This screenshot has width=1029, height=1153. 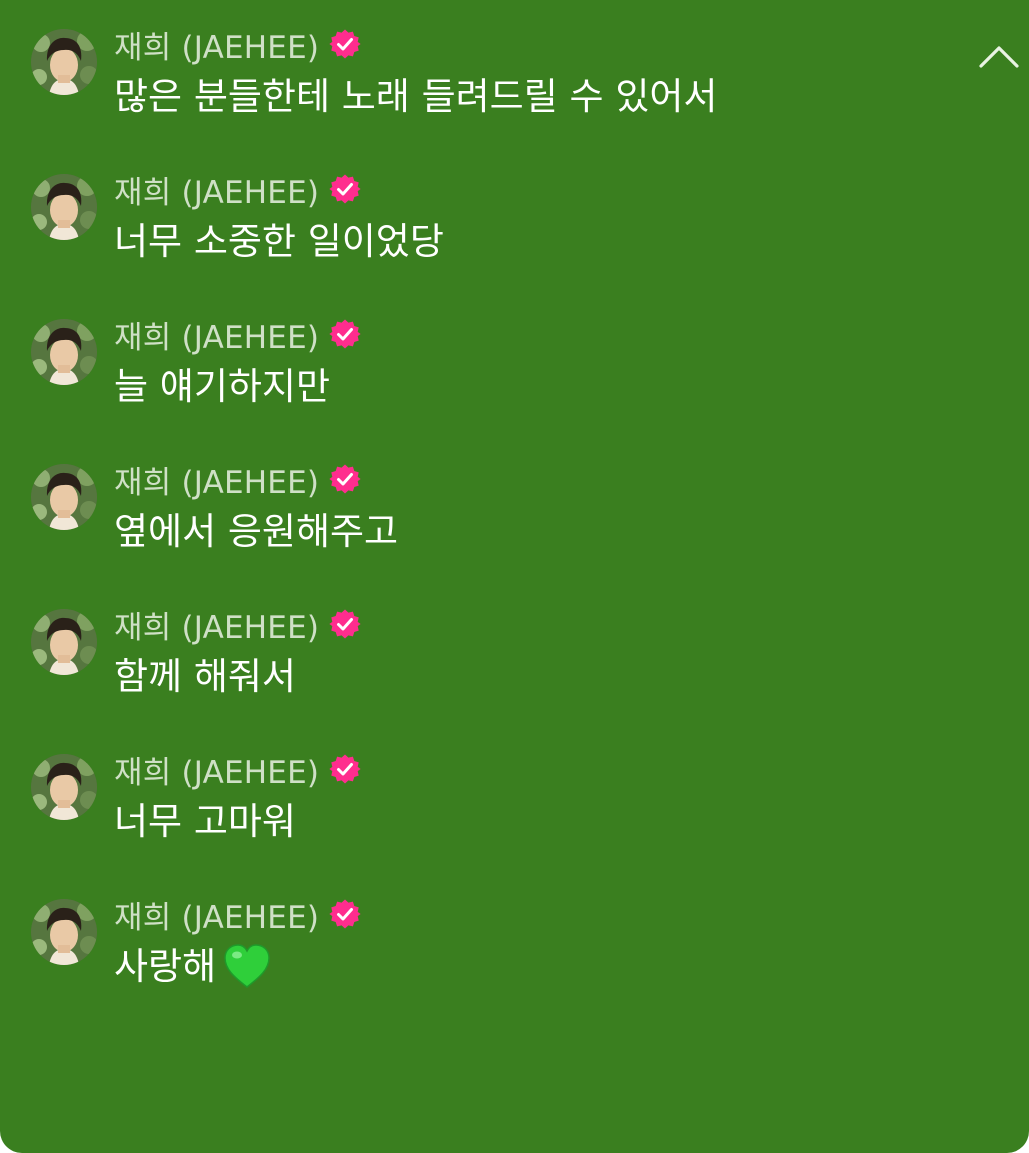 I want to click on message-text: 사랑해, so click(x=193, y=967).